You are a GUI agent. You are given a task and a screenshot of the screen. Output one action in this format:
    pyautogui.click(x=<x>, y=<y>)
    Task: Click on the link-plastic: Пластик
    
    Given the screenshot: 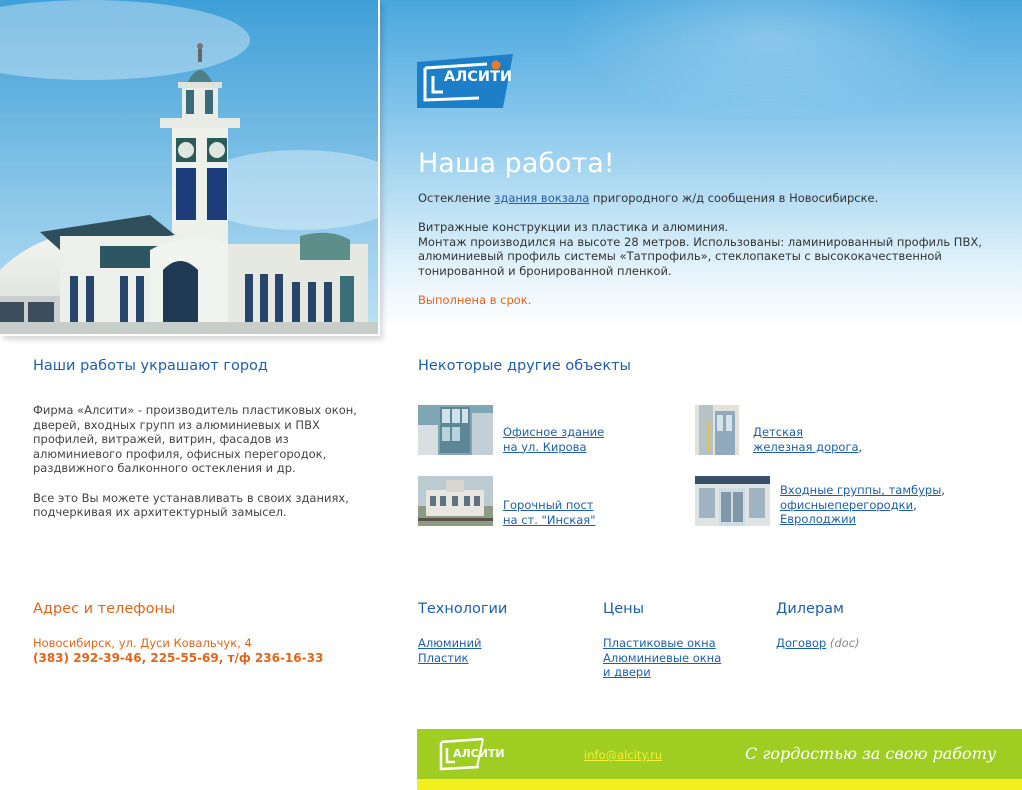 What is the action you would take?
    pyautogui.click(x=443, y=658)
    